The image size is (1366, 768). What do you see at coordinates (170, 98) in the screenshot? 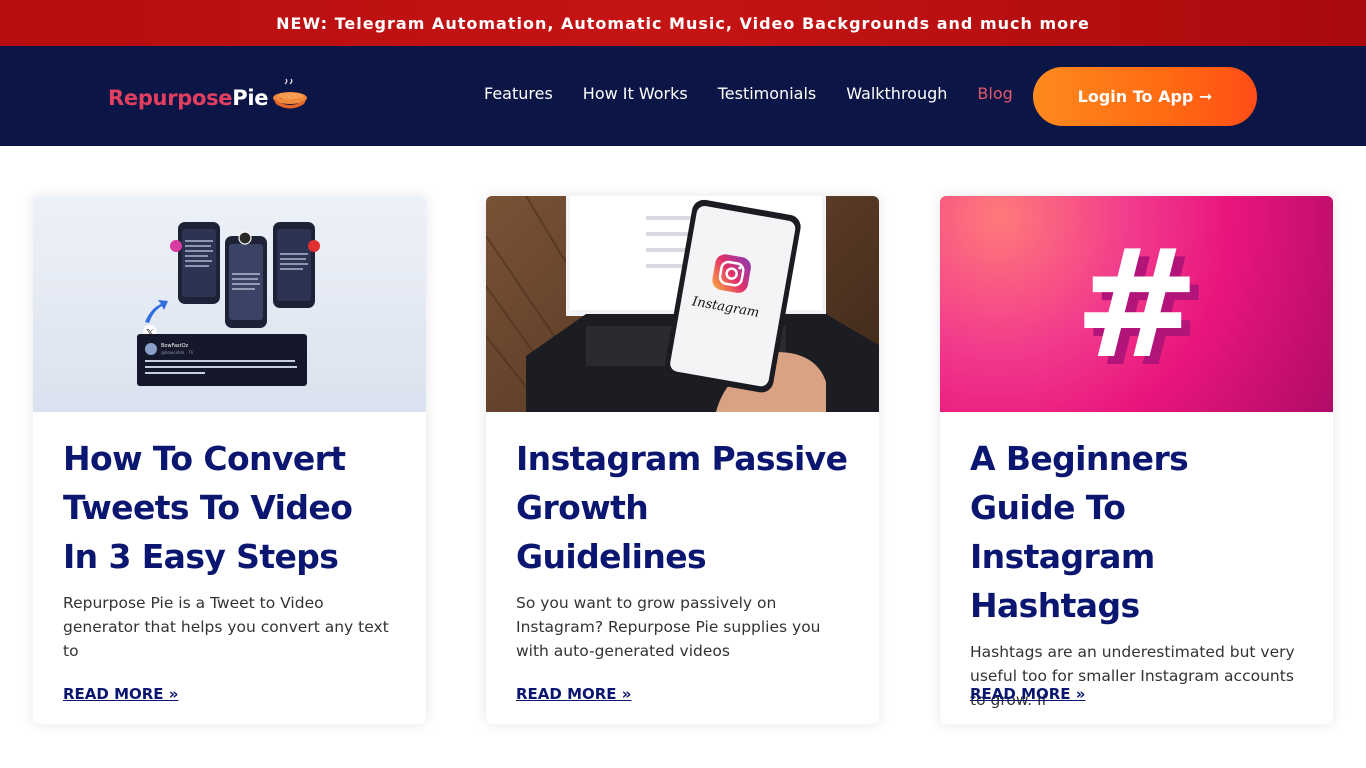
I see `logo-text-repurpose: Repurpose` at bounding box center [170, 98].